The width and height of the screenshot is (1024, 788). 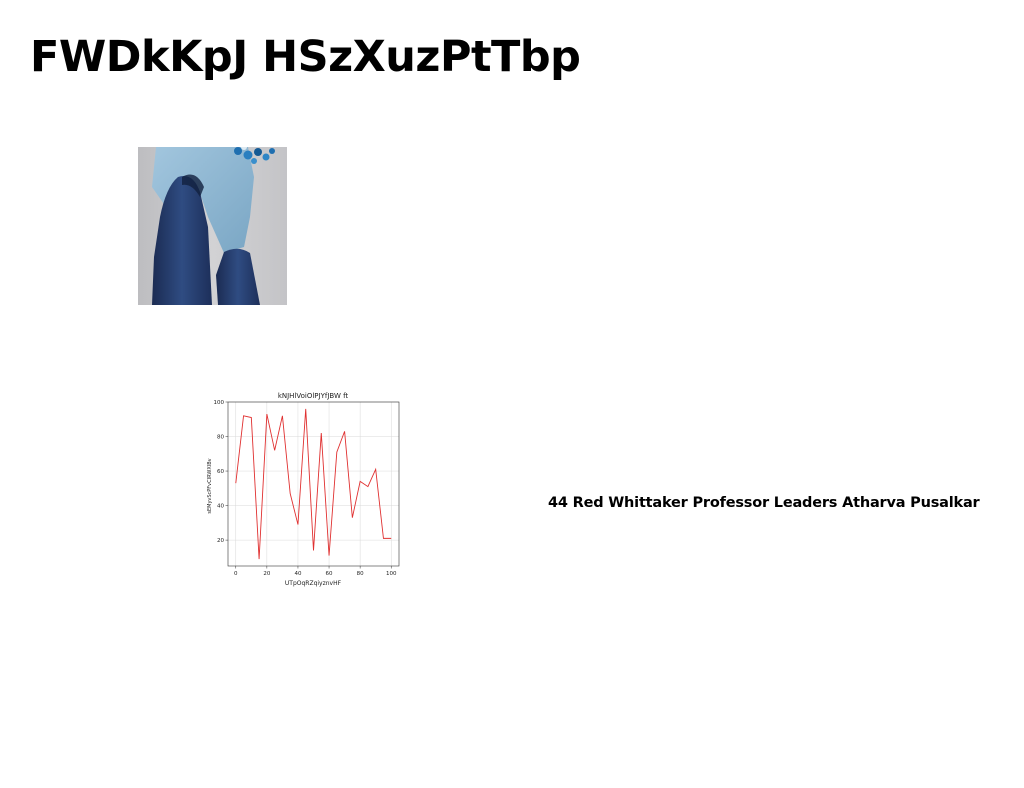 I want to click on chart-y-tick-label: 60, so click(x=220, y=472).